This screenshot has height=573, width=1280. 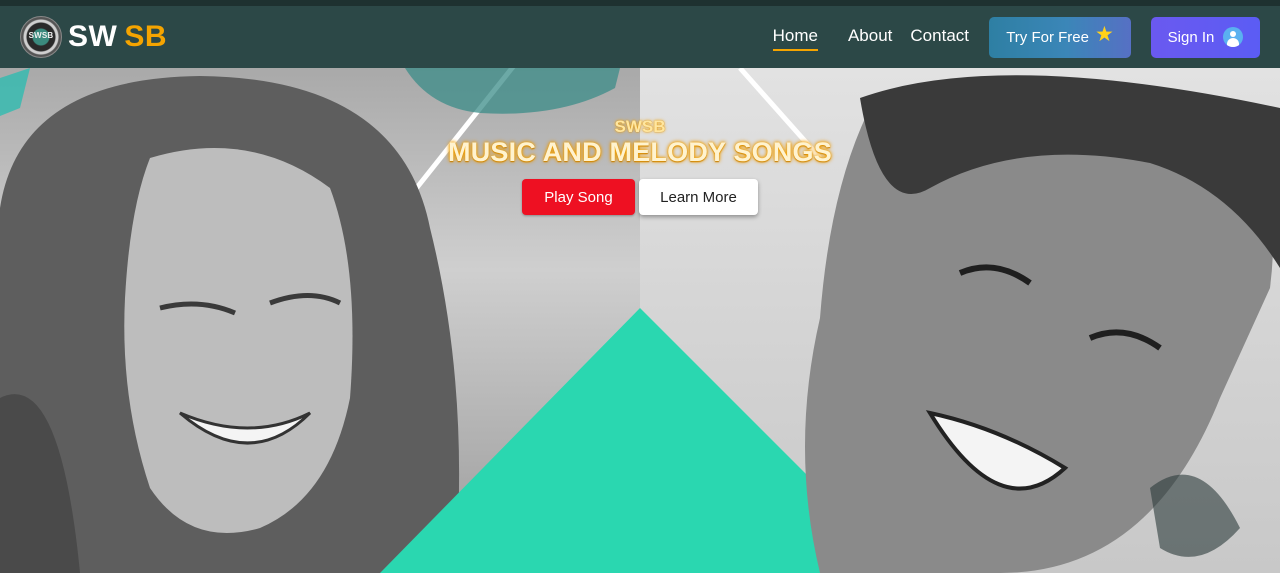 What do you see at coordinates (795, 38) in the screenshot?
I see `nav-link-home: Home` at bounding box center [795, 38].